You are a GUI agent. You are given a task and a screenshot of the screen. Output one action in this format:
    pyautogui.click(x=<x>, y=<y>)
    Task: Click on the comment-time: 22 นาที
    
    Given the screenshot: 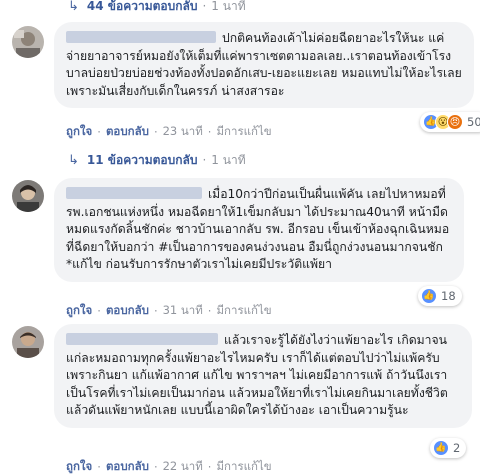 What is the action you would take?
    pyautogui.click(x=183, y=467)
    